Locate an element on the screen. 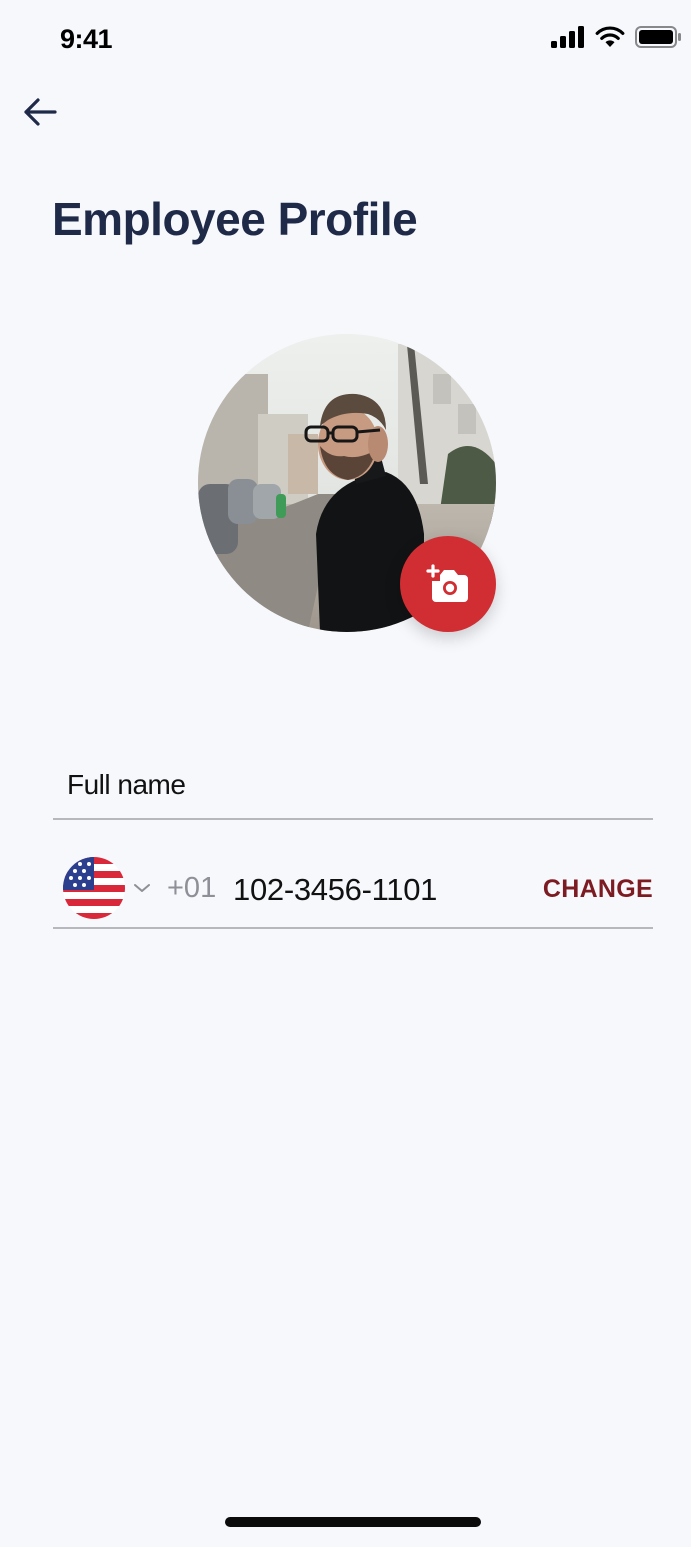 Image resolution: width=691 pixels, height=1547 pixels. country-code-selector is located at coordinates (107, 888).